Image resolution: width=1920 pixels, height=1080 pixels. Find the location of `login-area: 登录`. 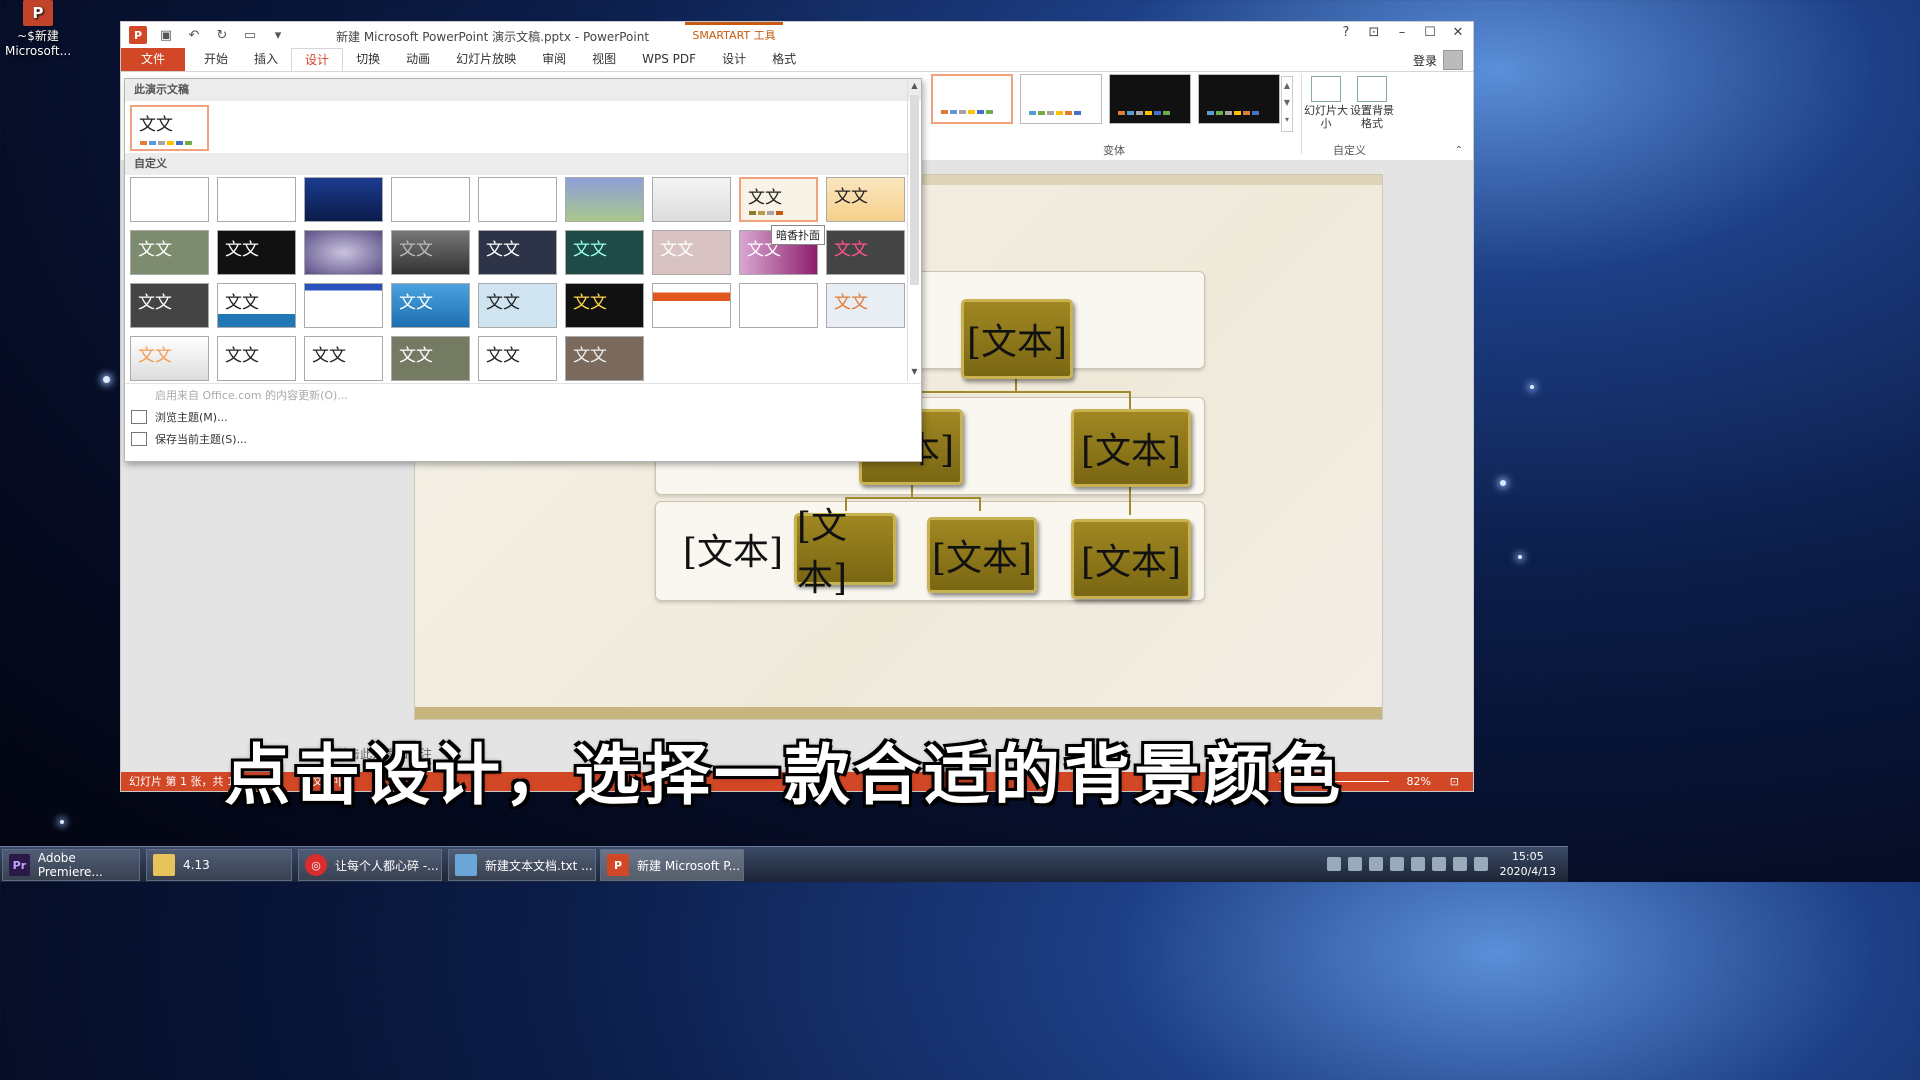

login-area: 登录 is located at coordinates (1438, 60).